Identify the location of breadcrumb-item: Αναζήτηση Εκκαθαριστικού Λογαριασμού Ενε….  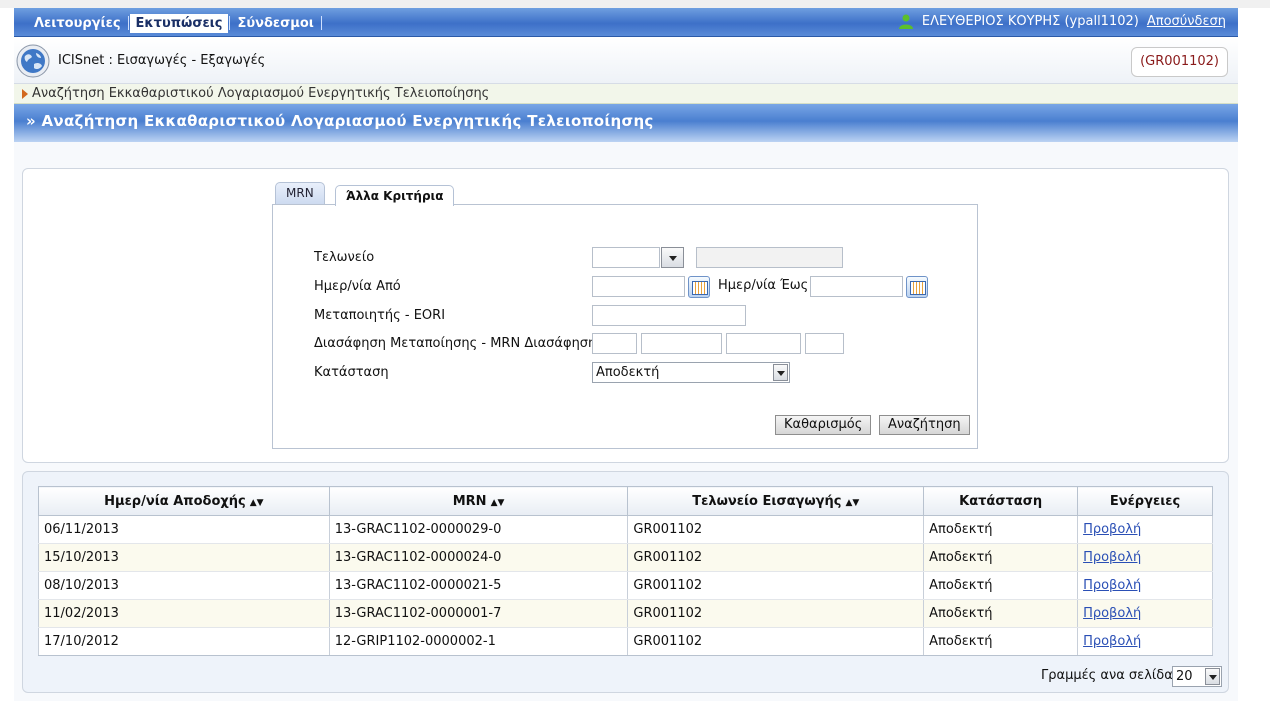
(260, 93).